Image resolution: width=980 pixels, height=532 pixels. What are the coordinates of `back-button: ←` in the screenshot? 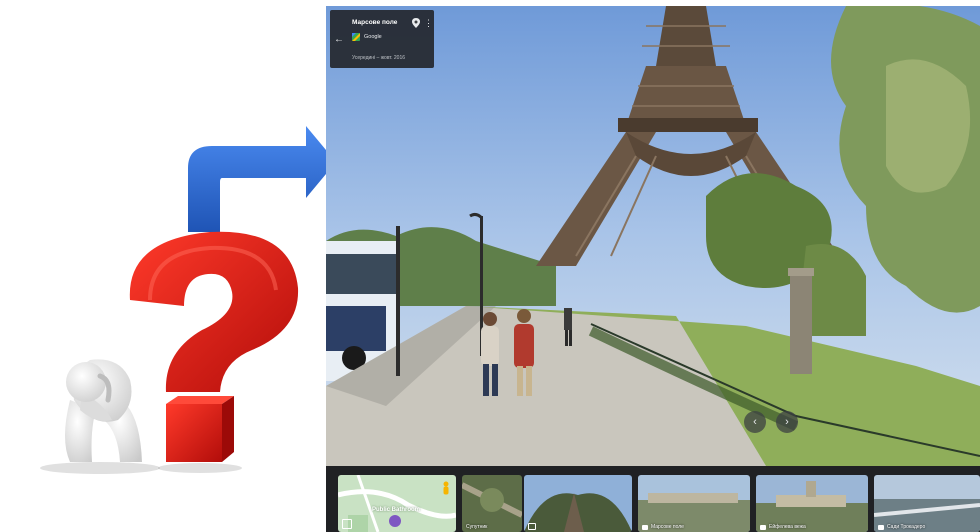 It's located at (339, 39).